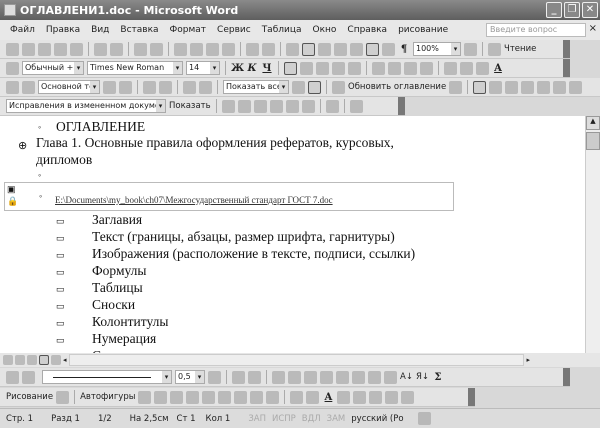  What do you see at coordinates (203, 68) in the screenshot?
I see `font-size-select: 14` at bounding box center [203, 68].